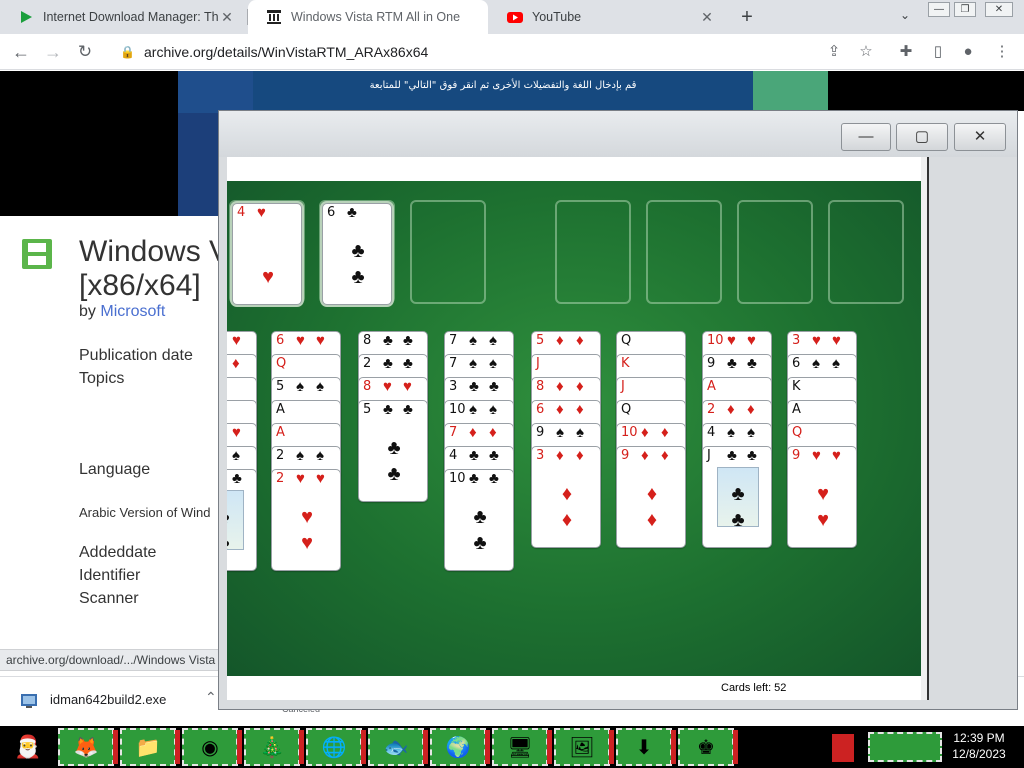 The image size is (1024, 768). Describe the element at coordinates (999, 9) in the screenshot. I see `close-window-button: ✕` at that location.